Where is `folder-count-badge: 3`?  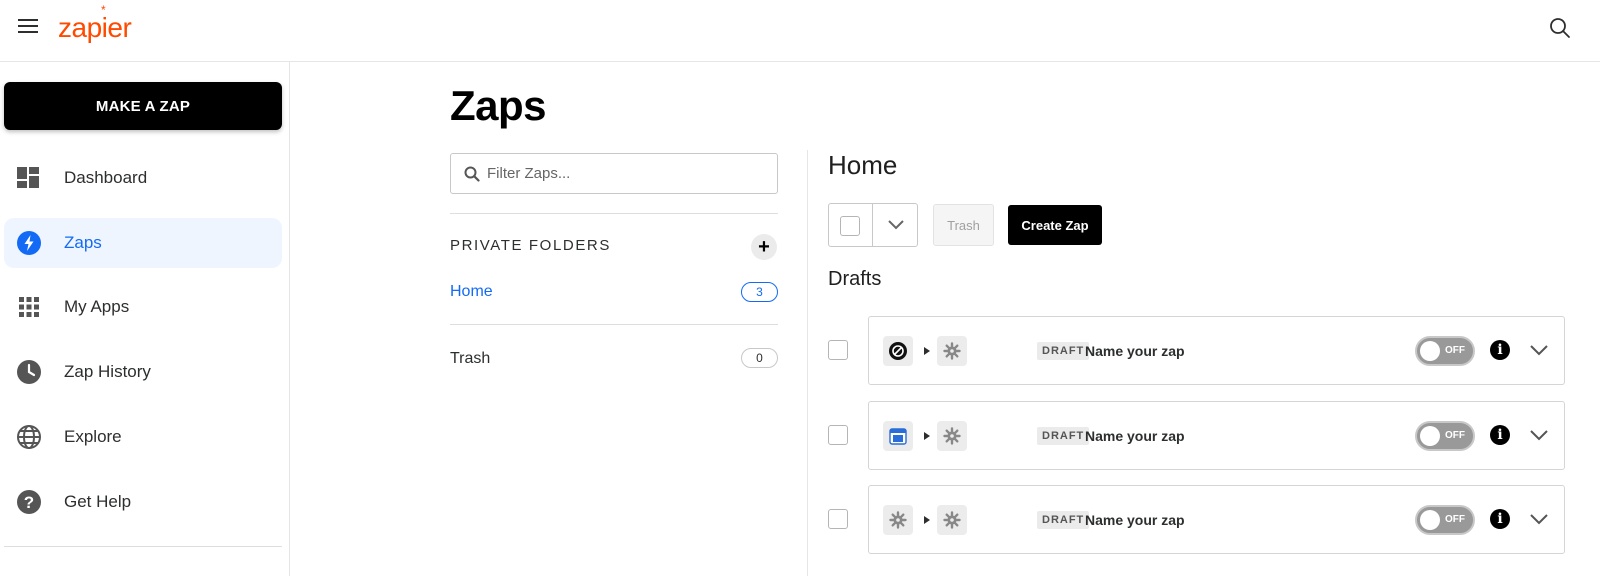 folder-count-badge: 3 is located at coordinates (759, 292).